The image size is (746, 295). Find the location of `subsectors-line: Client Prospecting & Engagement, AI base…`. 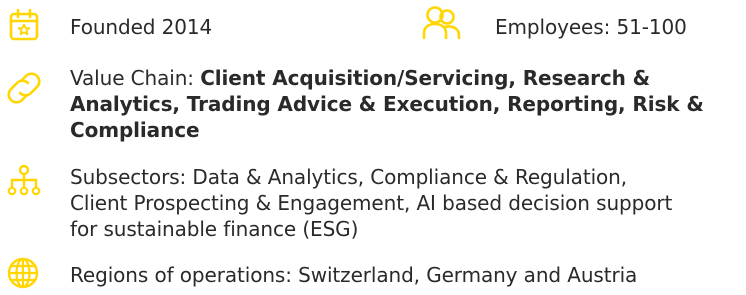

subsectors-line: Client Prospecting & Engagement, AI base… is located at coordinates (371, 203).